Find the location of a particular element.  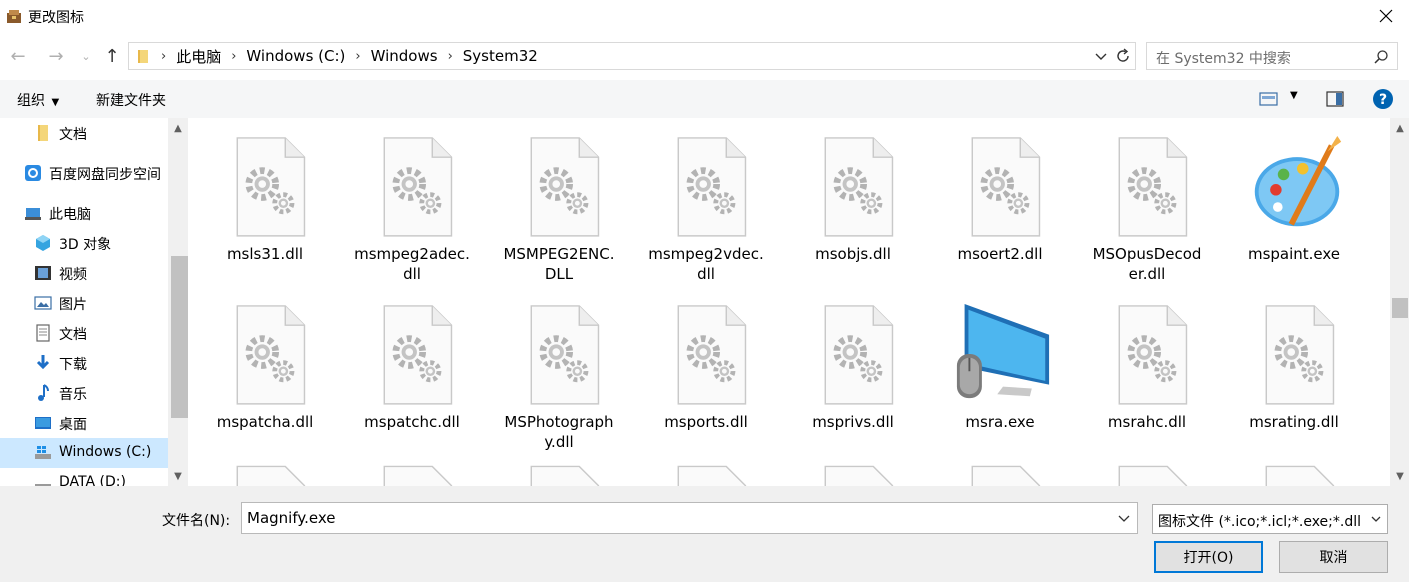

video-icon is located at coordinates (43, 273).